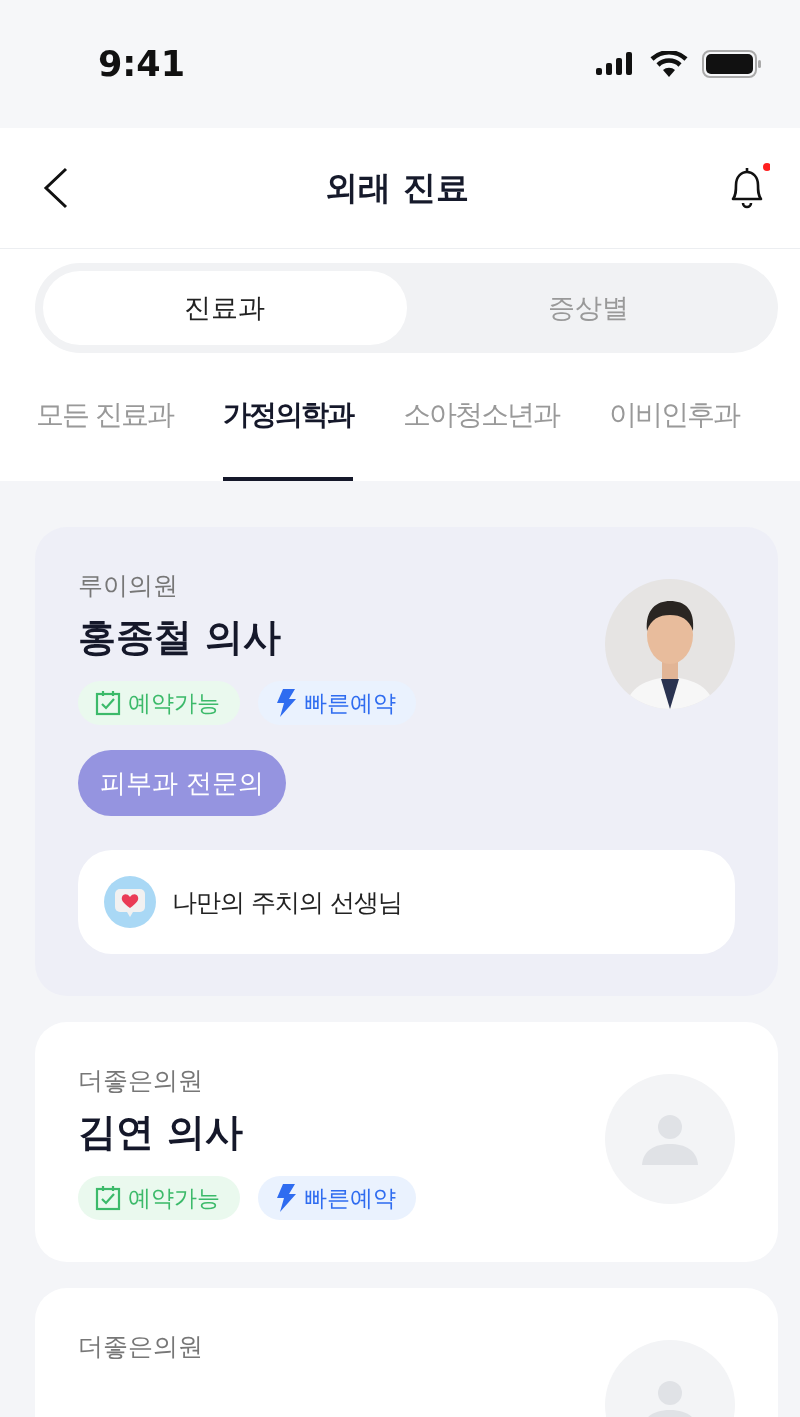  What do you see at coordinates (406, 1352) in the screenshot?
I see `doctor-card: 더좋은의원` at bounding box center [406, 1352].